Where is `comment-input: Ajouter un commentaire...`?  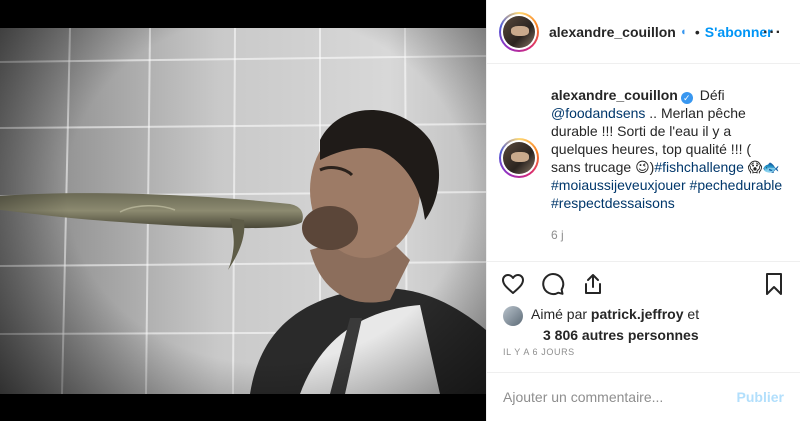 comment-input: Ajouter un commentaire... is located at coordinates (583, 397).